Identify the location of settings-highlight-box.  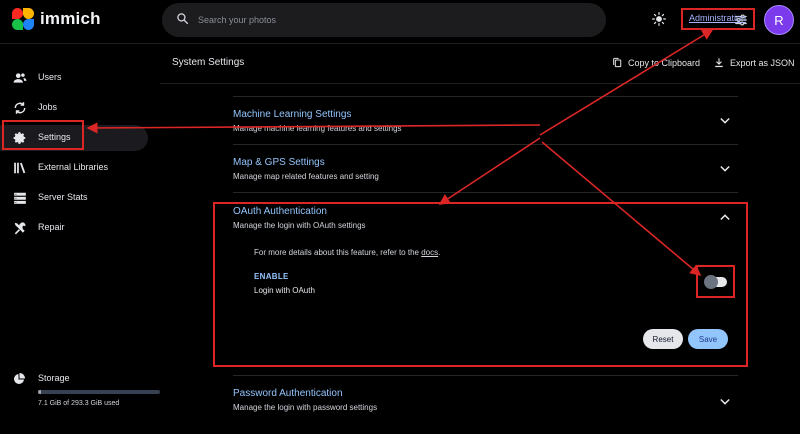
(43, 135).